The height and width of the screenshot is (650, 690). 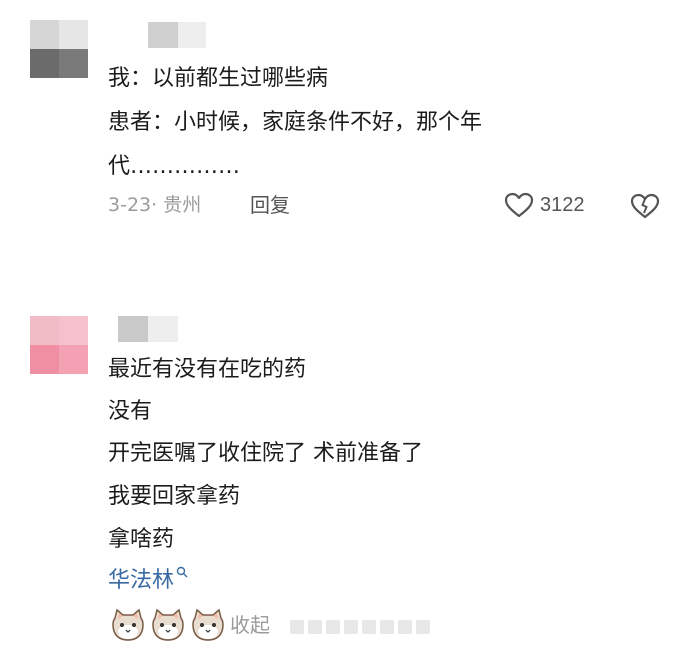 I want to click on reply-button: 回复, so click(x=270, y=205).